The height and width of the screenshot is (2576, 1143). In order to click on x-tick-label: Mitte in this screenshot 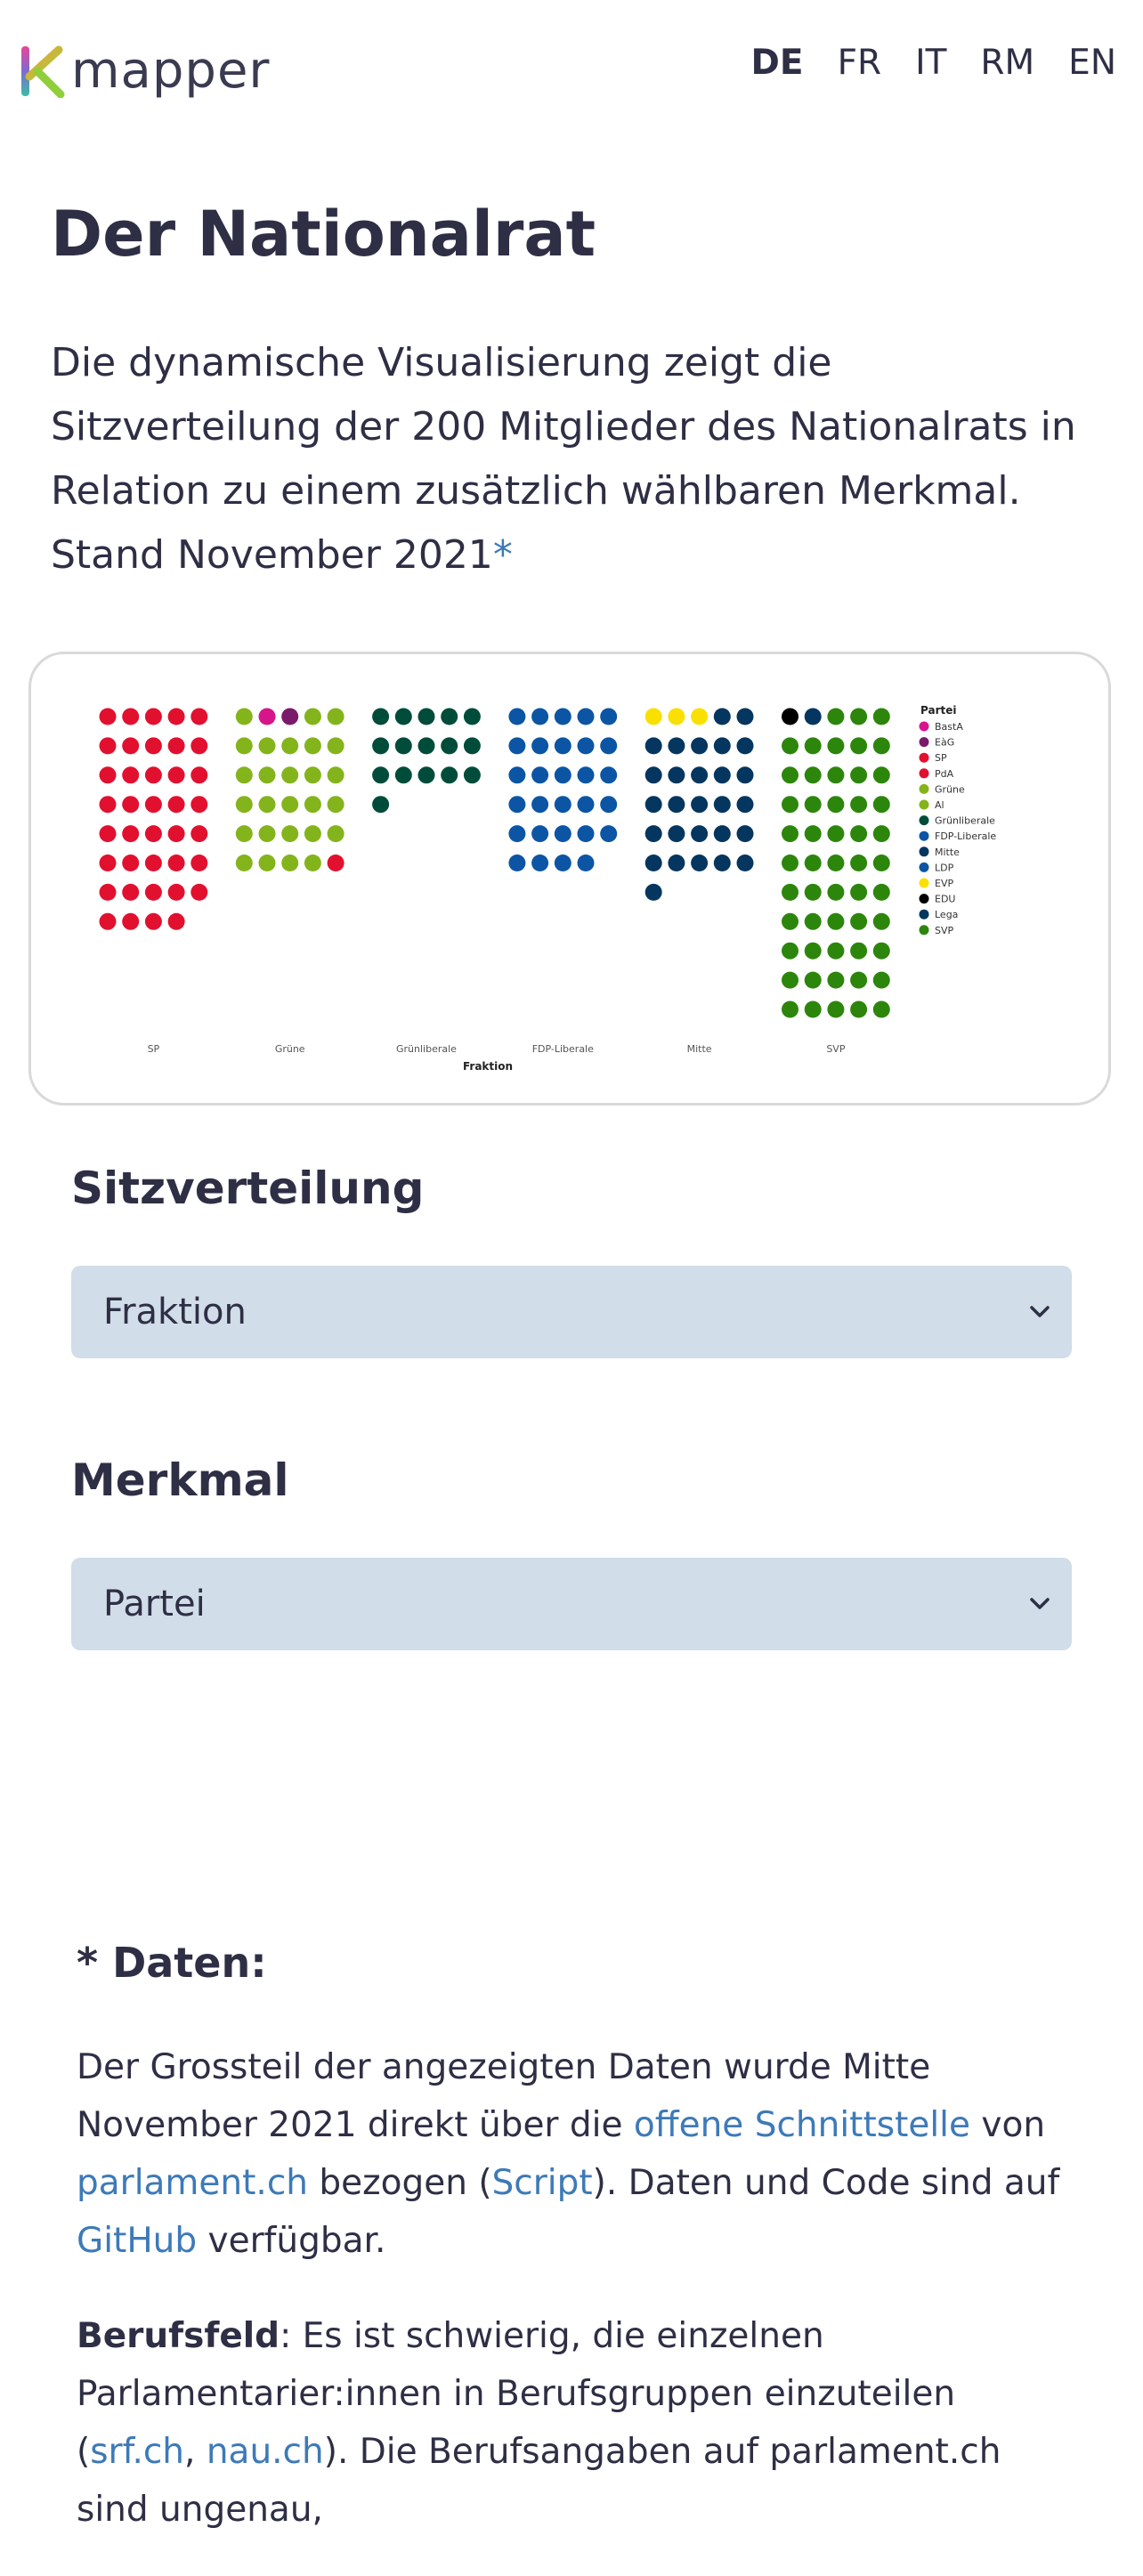, I will do `click(699, 1049)`.